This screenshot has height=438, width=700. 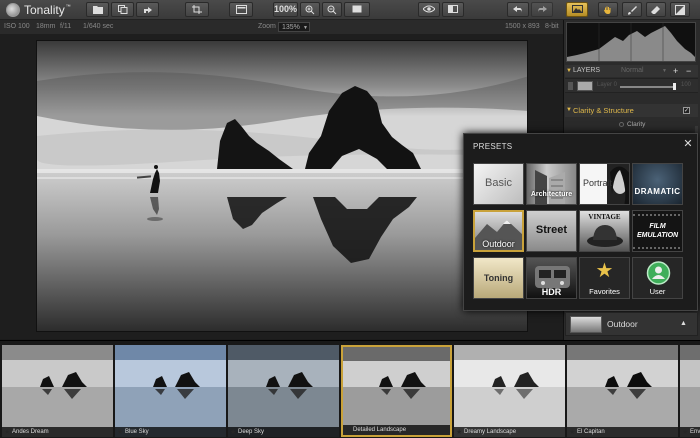 What do you see at coordinates (647, 87) in the screenshot?
I see `layer-opacity-slider` at bounding box center [647, 87].